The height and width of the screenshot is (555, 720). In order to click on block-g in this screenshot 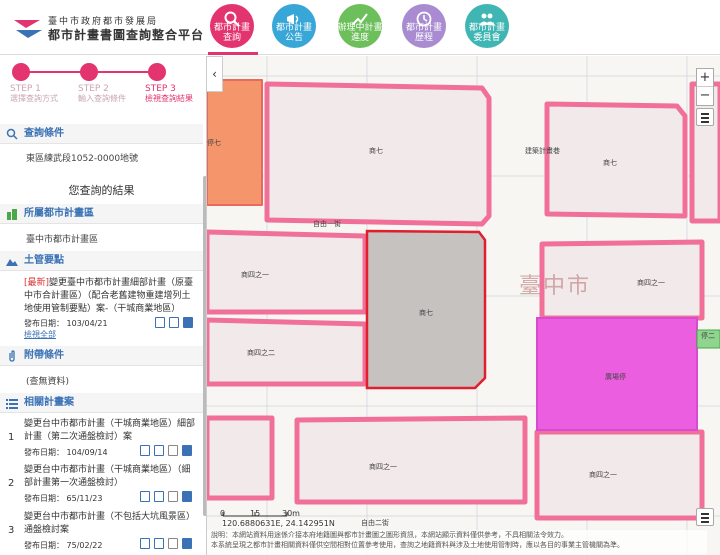, I will do `click(241, 458)`.